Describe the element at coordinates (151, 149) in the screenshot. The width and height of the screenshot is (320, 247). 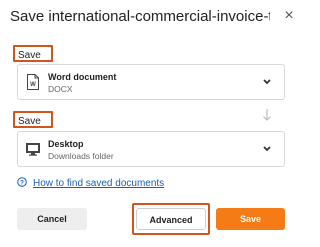
I see `location-select: Desktop Downloads folder` at that location.